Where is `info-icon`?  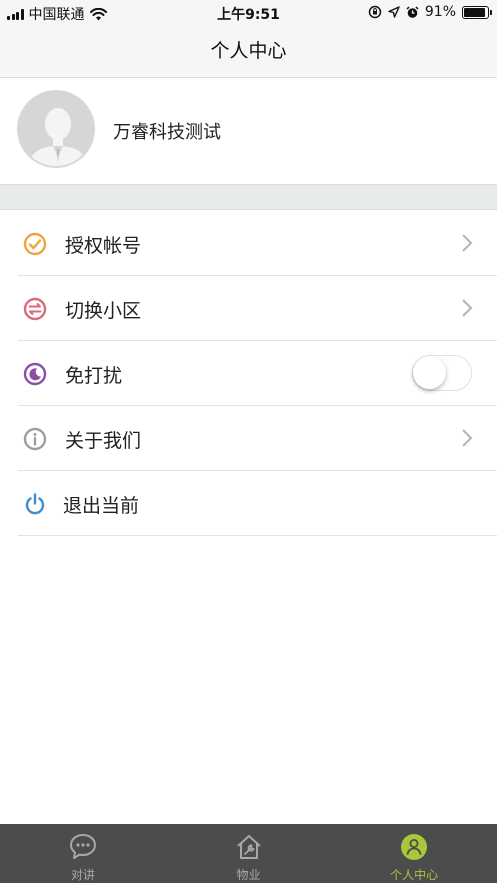 info-icon is located at coordinates (35, 439).